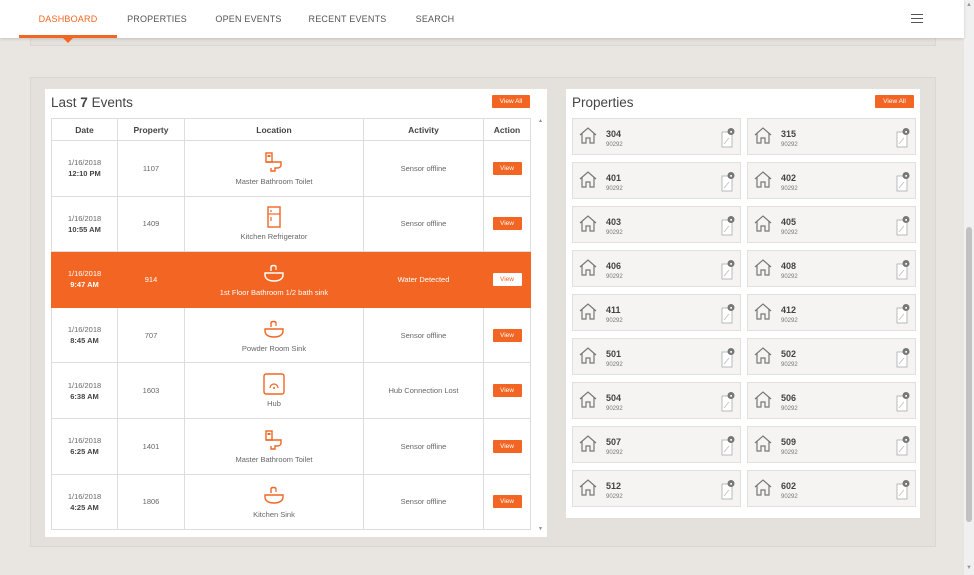 Image resolution: width=974 pixels, height=575 pixels. I want to click on property-number: 304, so click(614, 134).